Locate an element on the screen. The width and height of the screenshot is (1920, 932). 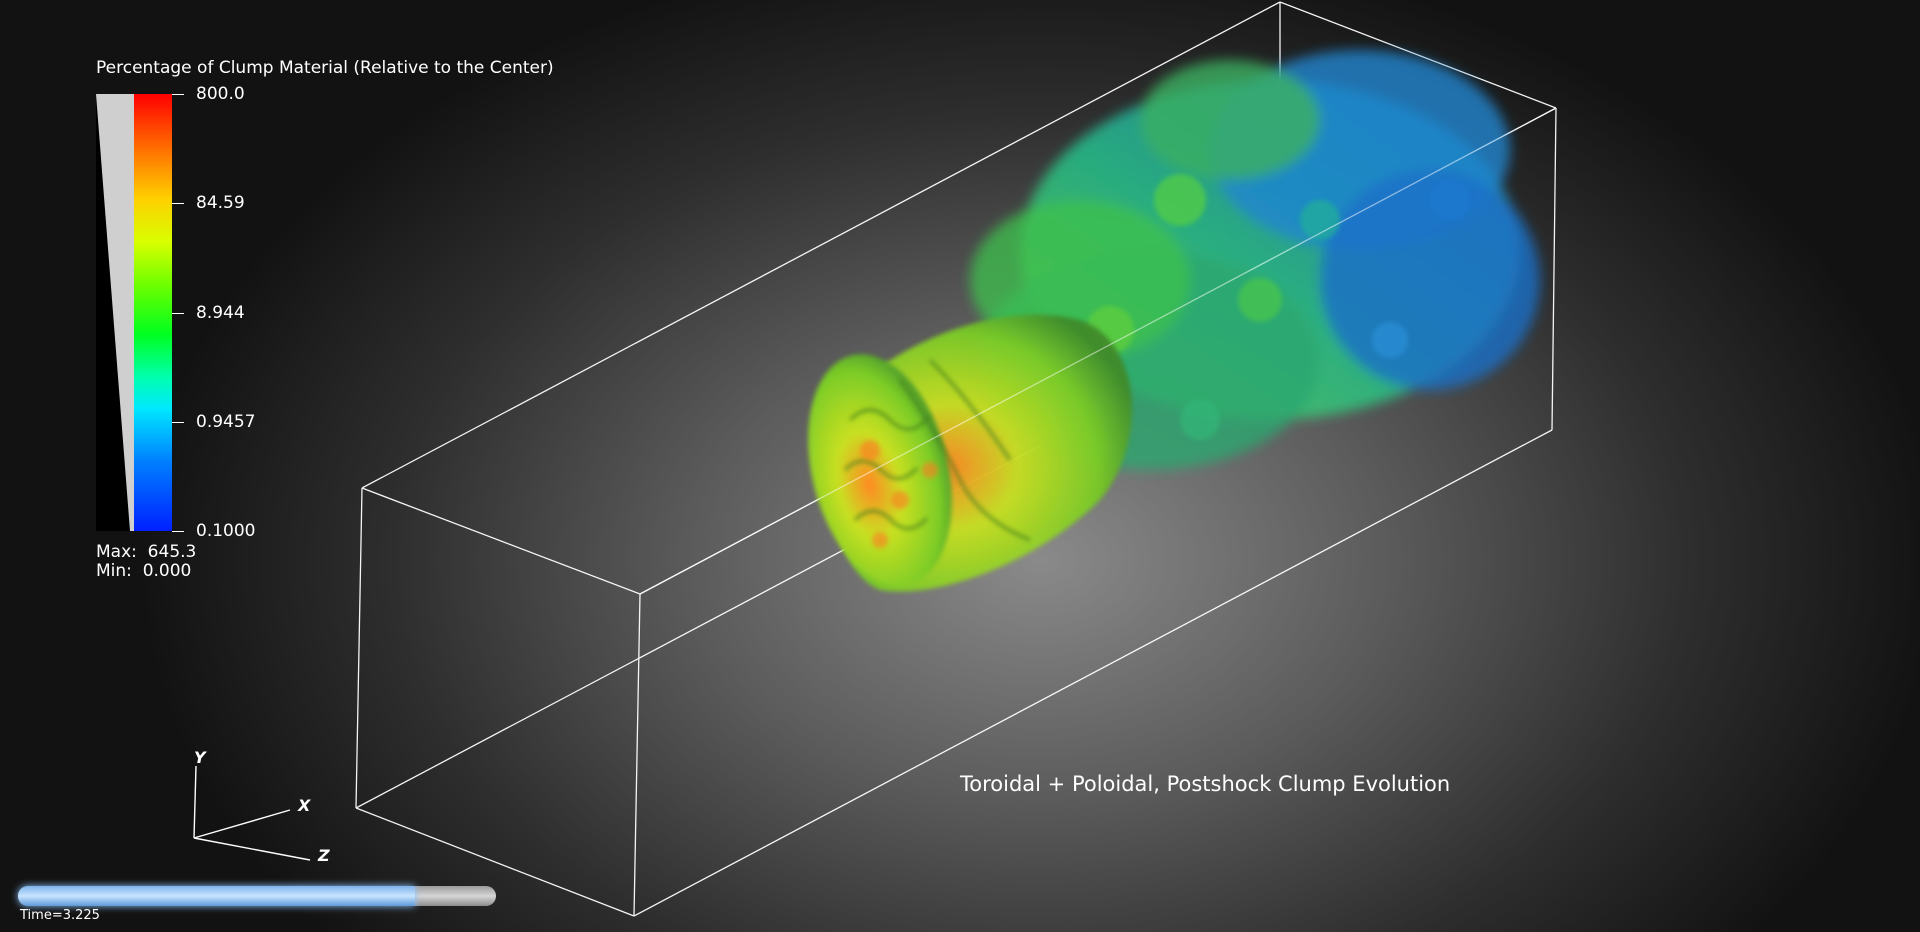
legend-max: Max: 645.3 is located at coordinates (146, 552).